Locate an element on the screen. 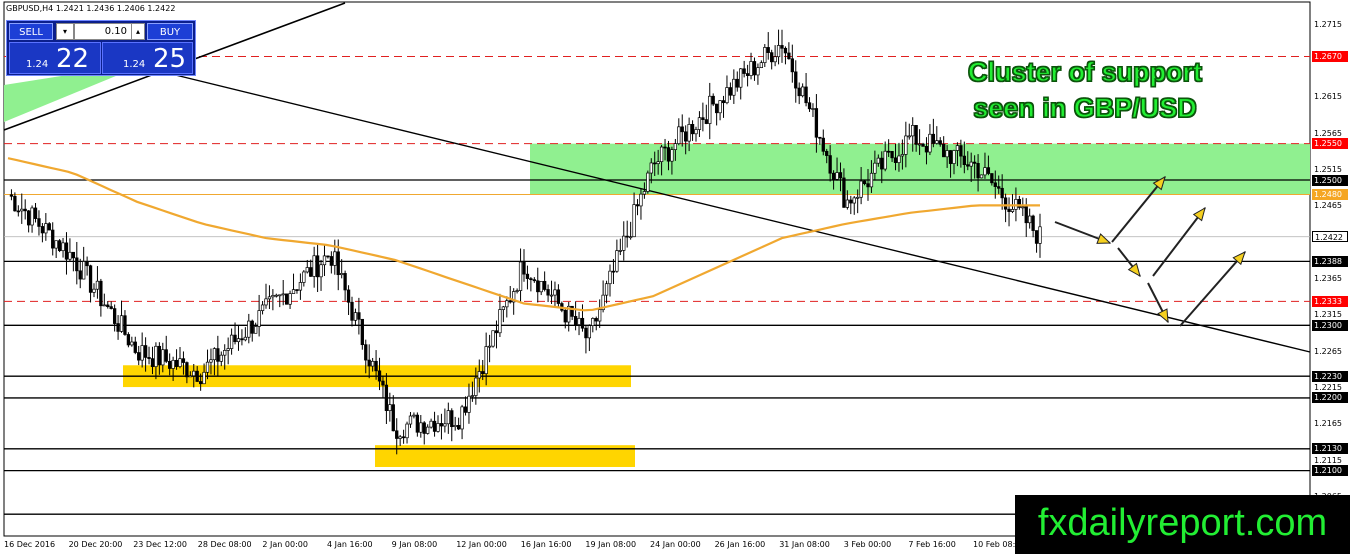  price-tick-label: 1.2465 is located at coordinates (1328, 206).